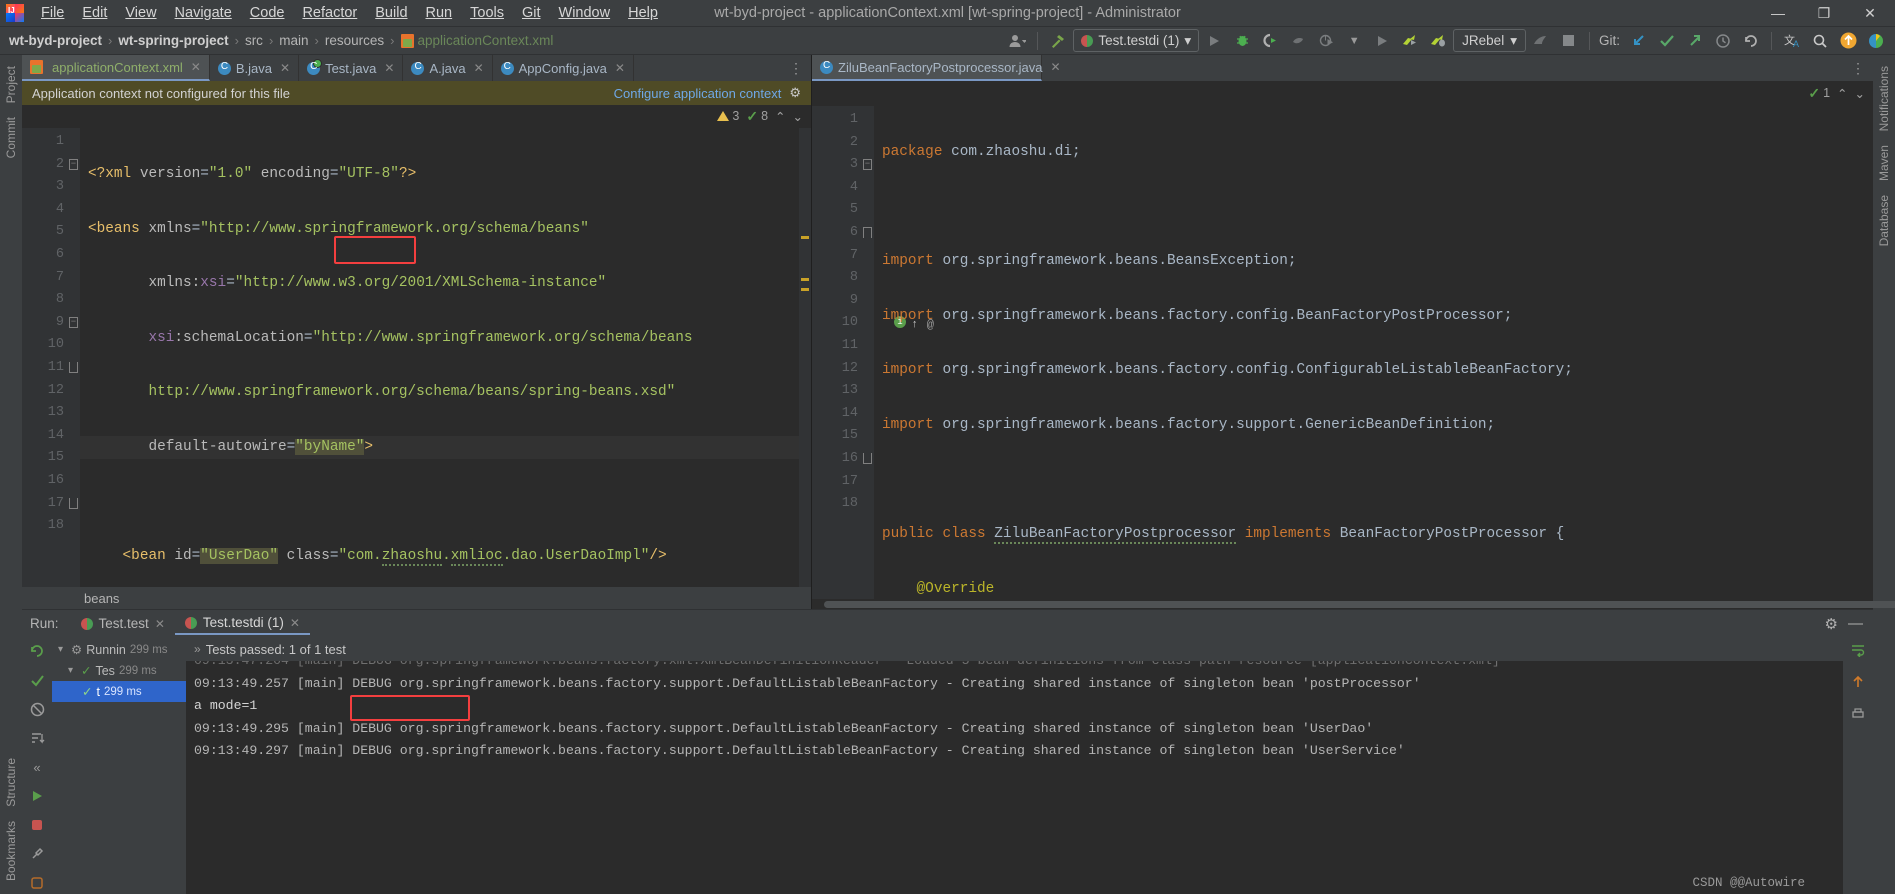 This screenshot has height=894, width=1895. What do you see at coordinates (11, 137) in the screenshot?
I see `tool-window-commit: Commit` at bounding box center [11, 137].